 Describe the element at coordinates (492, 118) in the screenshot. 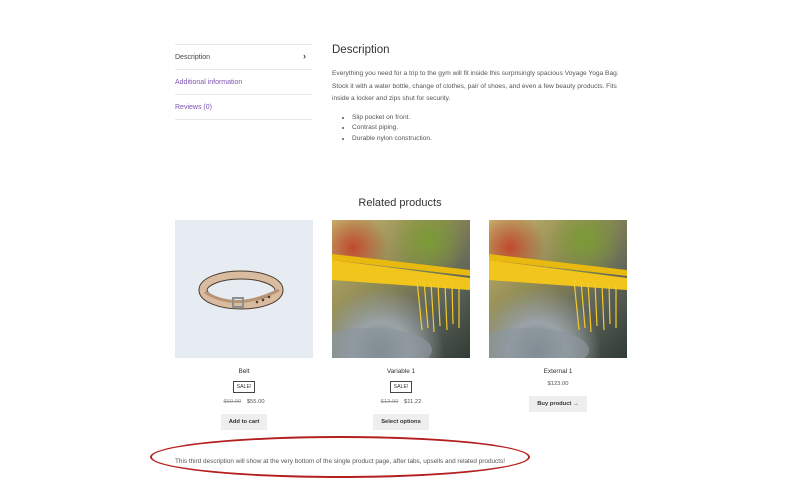

I see `feature-item: Slip pocket on front.` at that location.